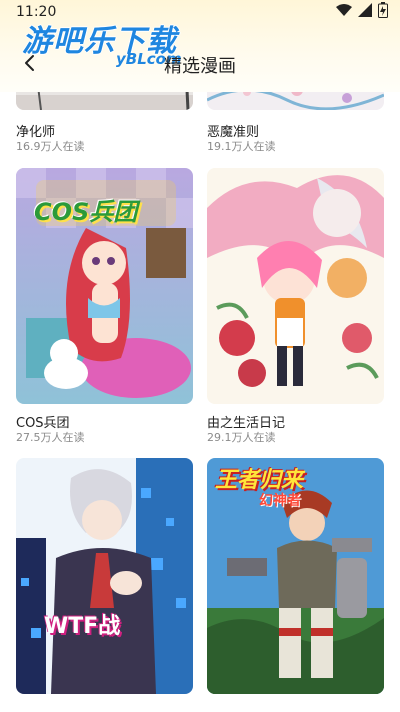 This screenshot has width=400, height=712. What do you see at coordinates (365, 12) in the screenshot?
I see `signal-icon` at bounding box center [365, 12].